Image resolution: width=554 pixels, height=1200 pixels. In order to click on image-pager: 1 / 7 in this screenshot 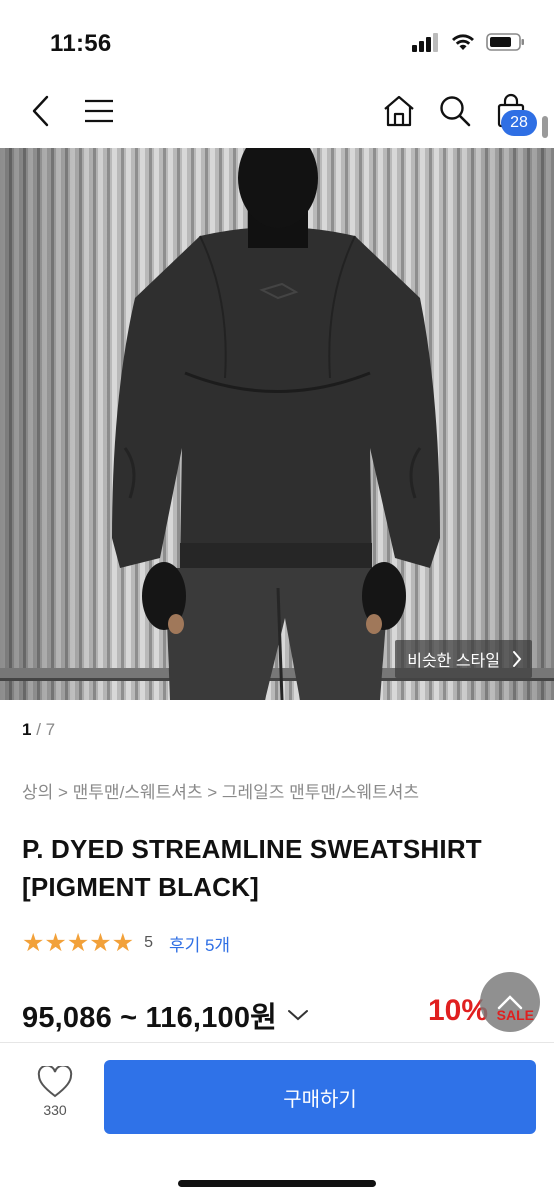, I will do `click(38, 730)`.